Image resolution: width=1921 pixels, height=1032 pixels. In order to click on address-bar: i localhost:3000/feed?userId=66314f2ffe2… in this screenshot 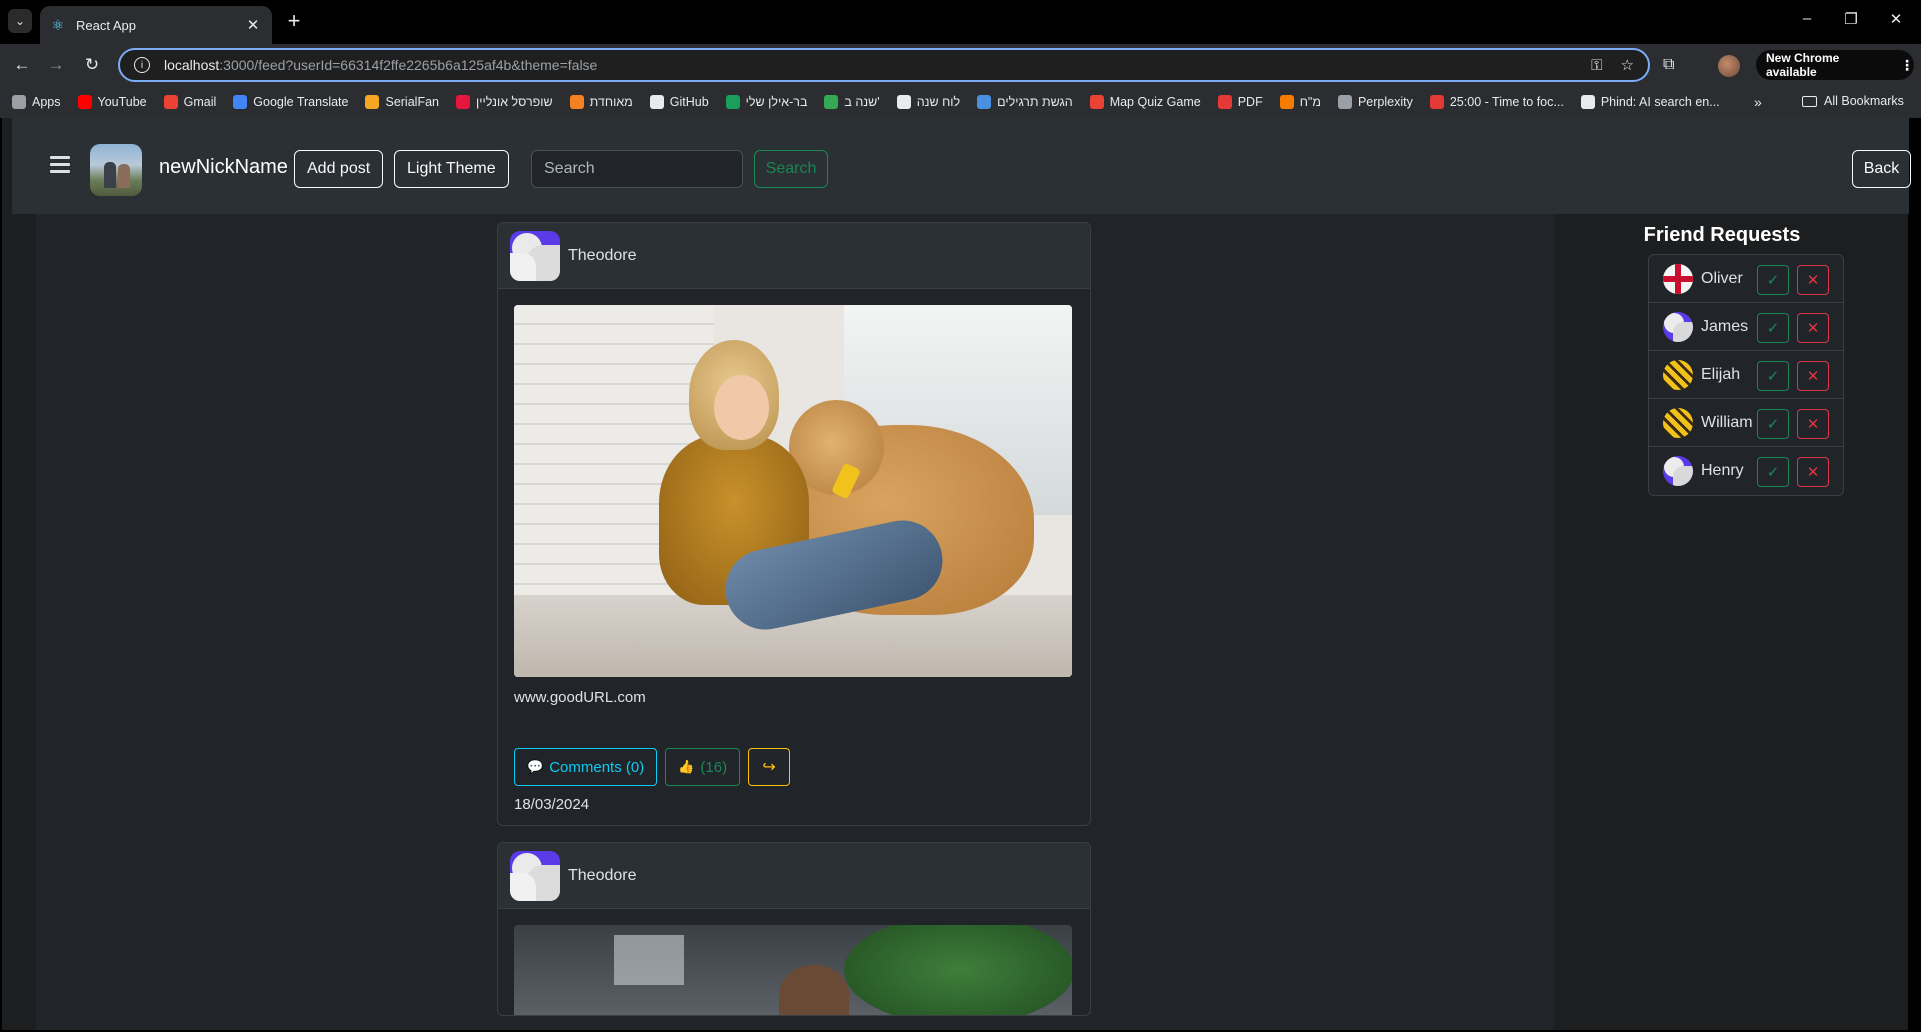, I will do `click(884, 65)`.